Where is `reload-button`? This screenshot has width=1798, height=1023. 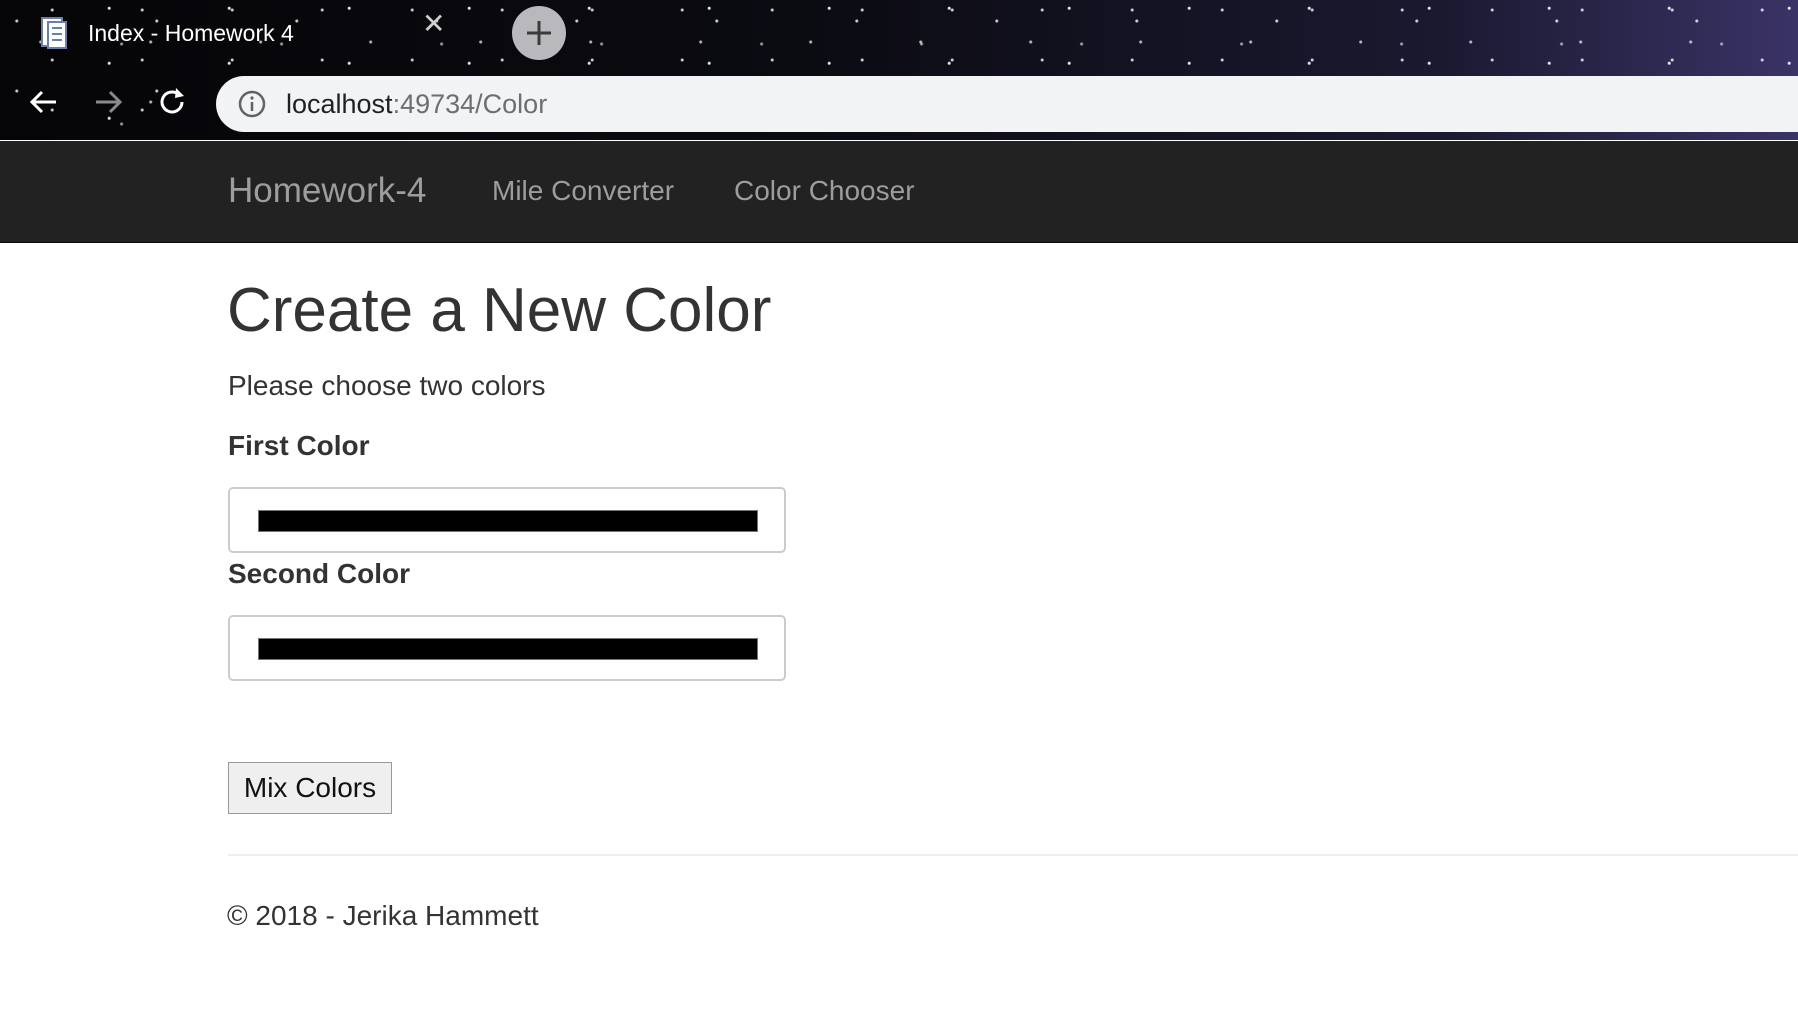 reload-button is located at coordinates (172, 102).